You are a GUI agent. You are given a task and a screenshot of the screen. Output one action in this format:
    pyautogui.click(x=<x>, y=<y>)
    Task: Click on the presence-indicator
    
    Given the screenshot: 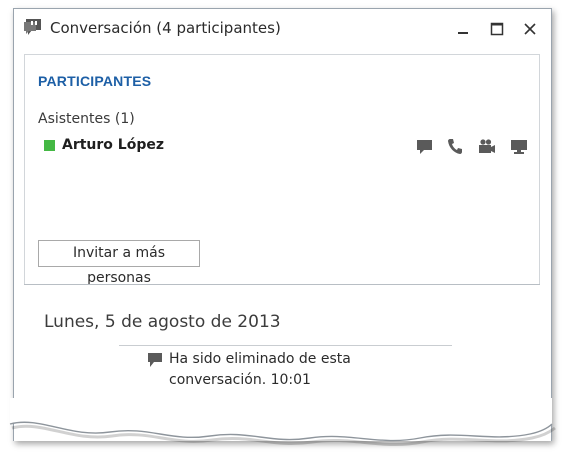 What is the action you would take?
    pyautogui.click(x=49, y=145)
    